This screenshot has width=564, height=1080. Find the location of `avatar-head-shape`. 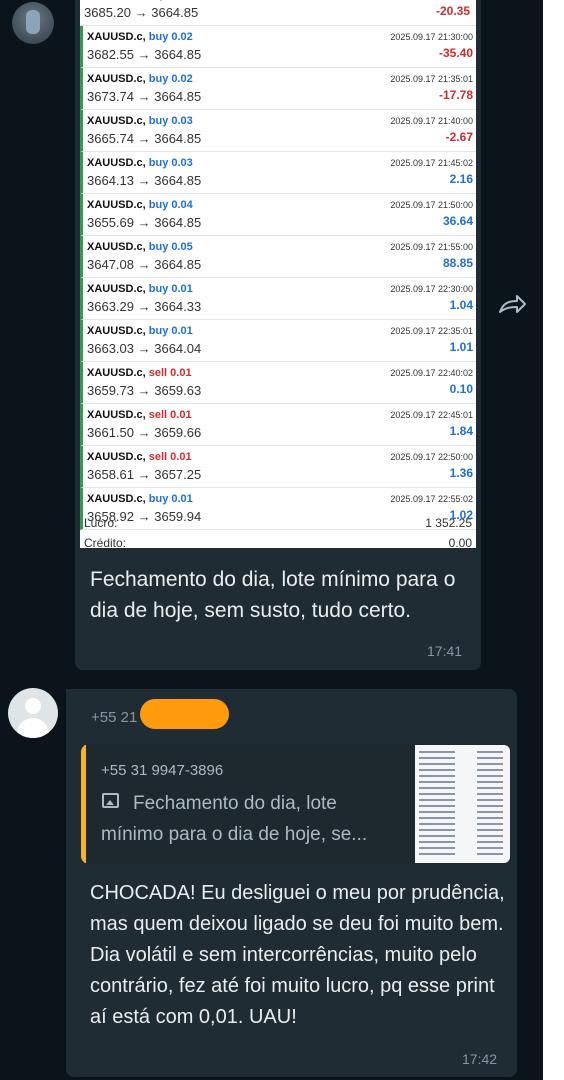

avatar-head-shape is located at coordinates (33, 706).